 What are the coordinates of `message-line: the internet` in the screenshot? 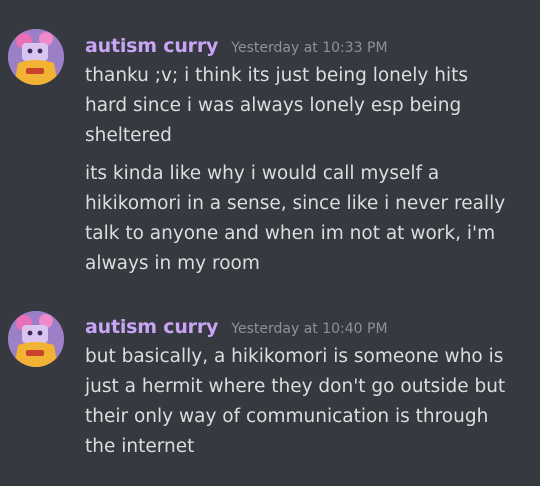 It's located at (140, 446).